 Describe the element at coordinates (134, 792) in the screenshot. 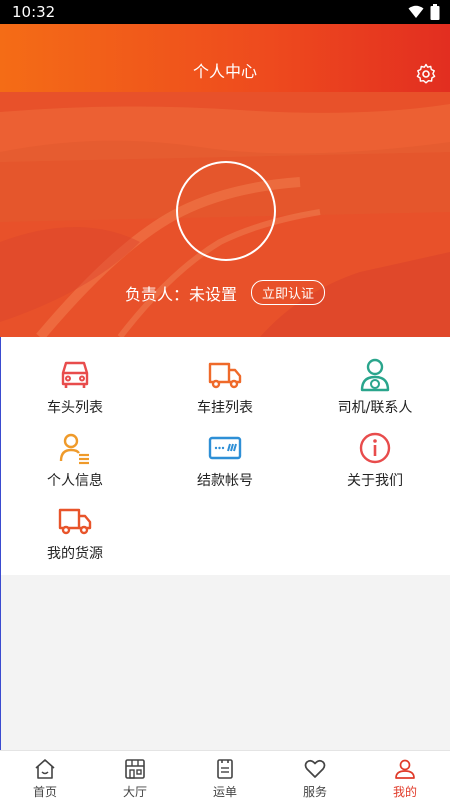

I see `tab-label: 大厅` at that location.